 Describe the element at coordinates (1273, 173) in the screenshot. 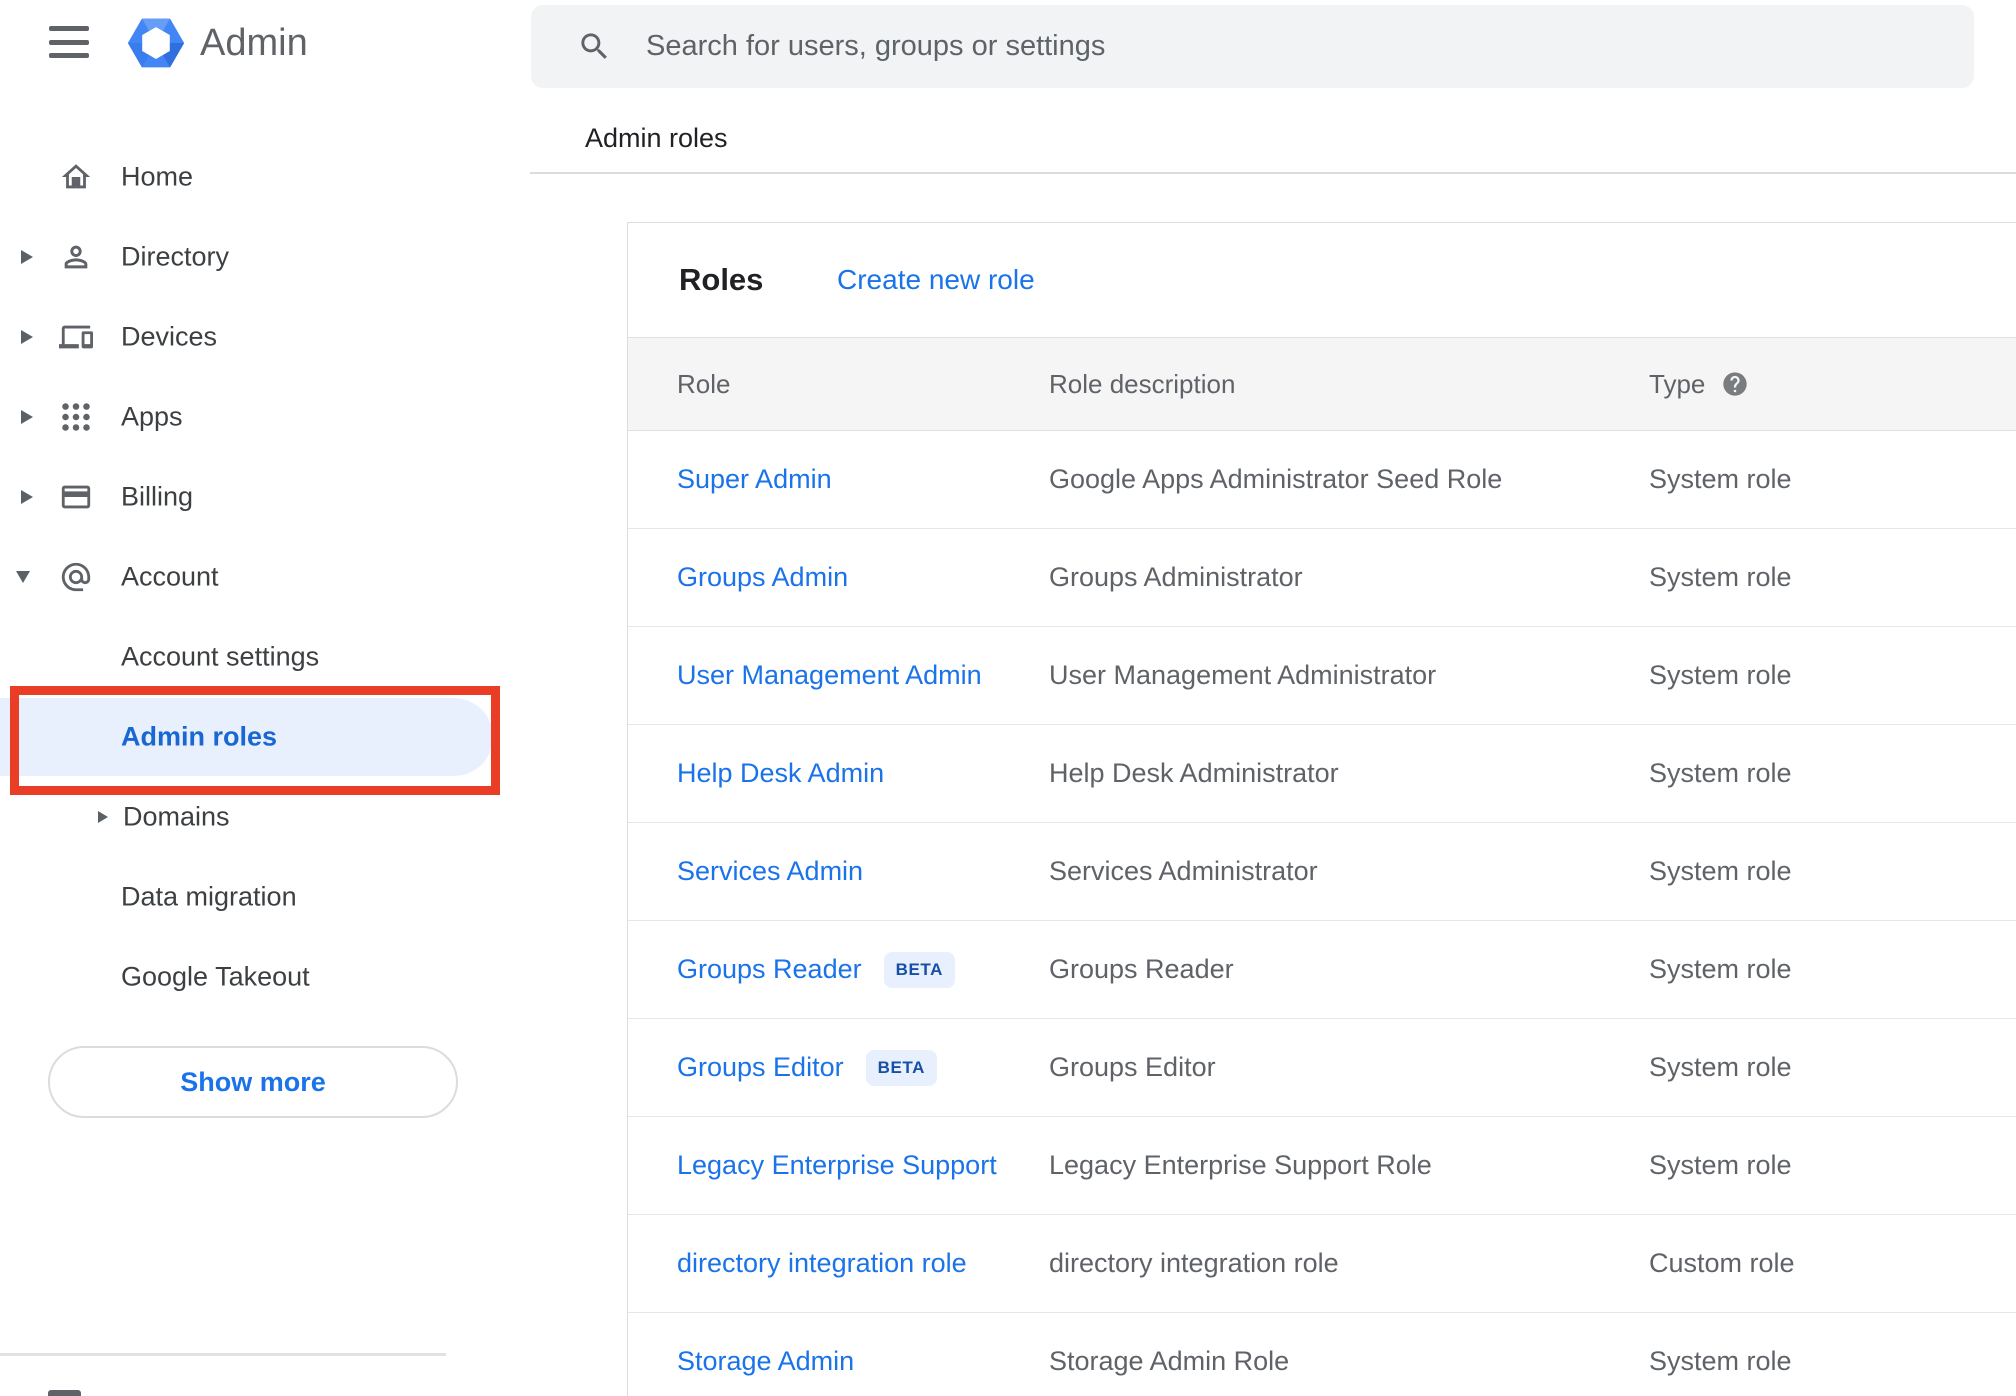

I see `header-divider` at that location.